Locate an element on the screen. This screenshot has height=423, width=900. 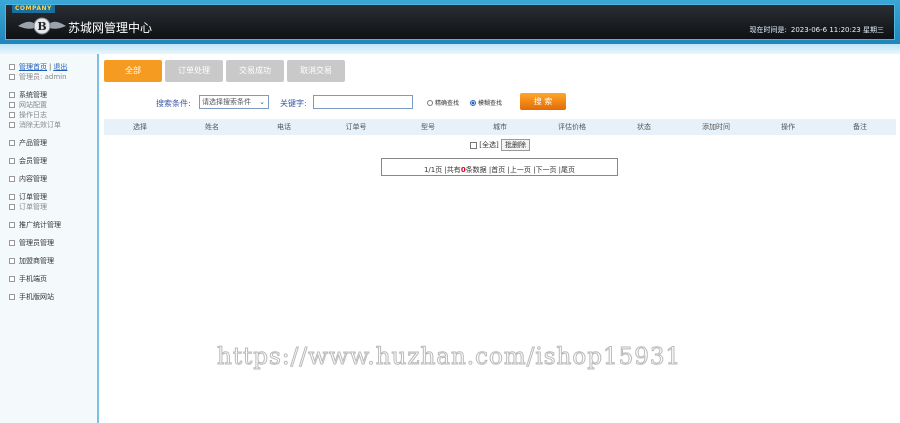
fuzzy-radio: 模糊查找 is located at coordinates (486, 102).